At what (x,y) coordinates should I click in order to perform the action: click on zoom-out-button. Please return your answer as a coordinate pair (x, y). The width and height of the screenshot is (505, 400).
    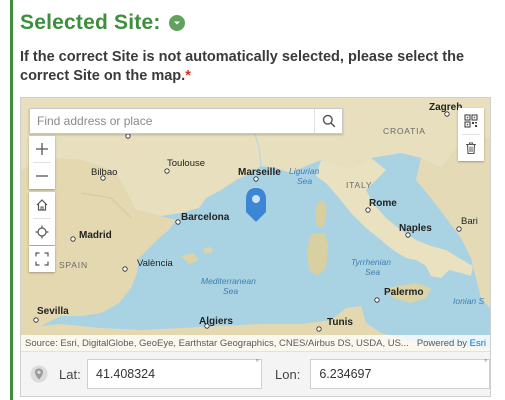
    Looking at the image, I should click on (42, 176).